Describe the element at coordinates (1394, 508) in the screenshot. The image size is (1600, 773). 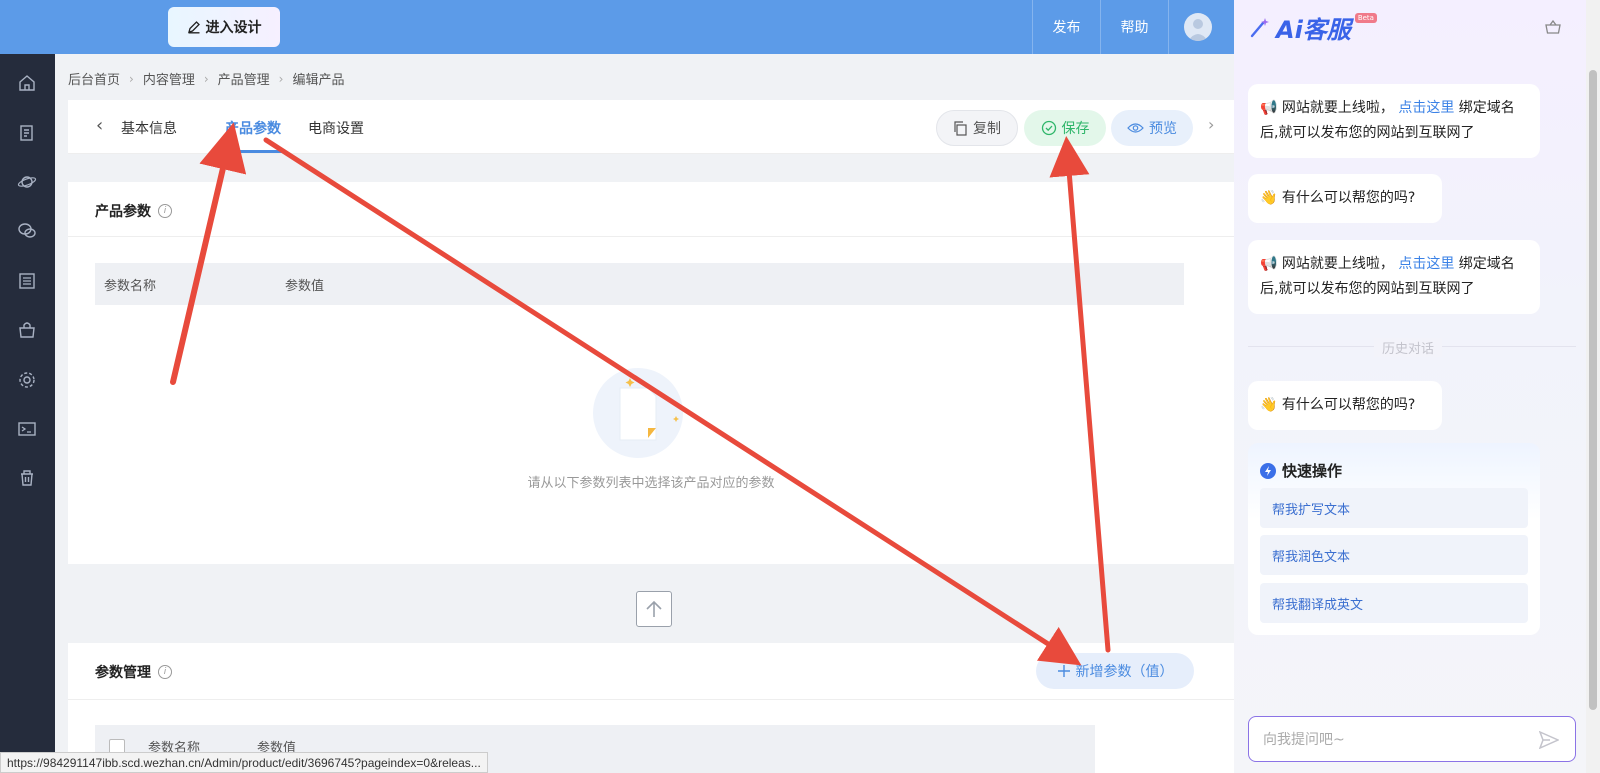
I see `quick-action-expand: 帮我扩写文本` at that location.